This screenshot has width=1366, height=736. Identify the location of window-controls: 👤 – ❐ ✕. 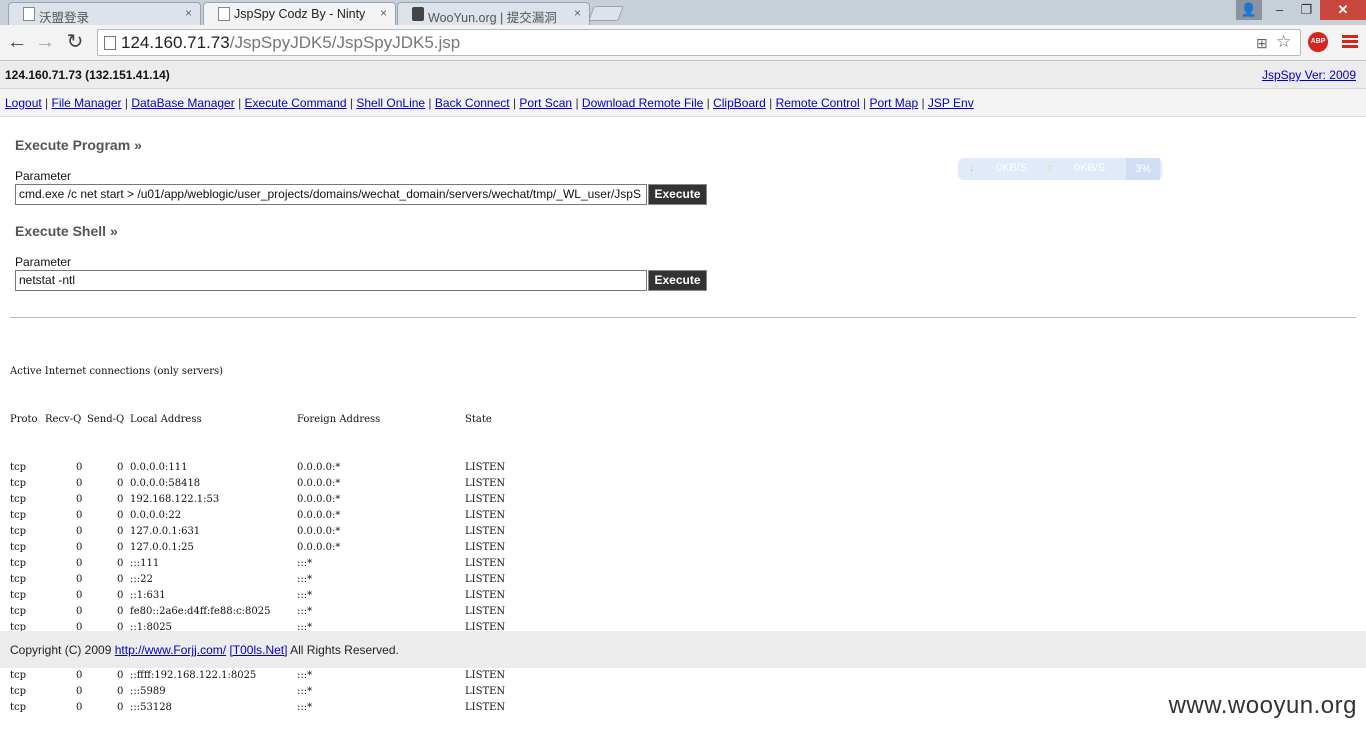
(1301, 10).